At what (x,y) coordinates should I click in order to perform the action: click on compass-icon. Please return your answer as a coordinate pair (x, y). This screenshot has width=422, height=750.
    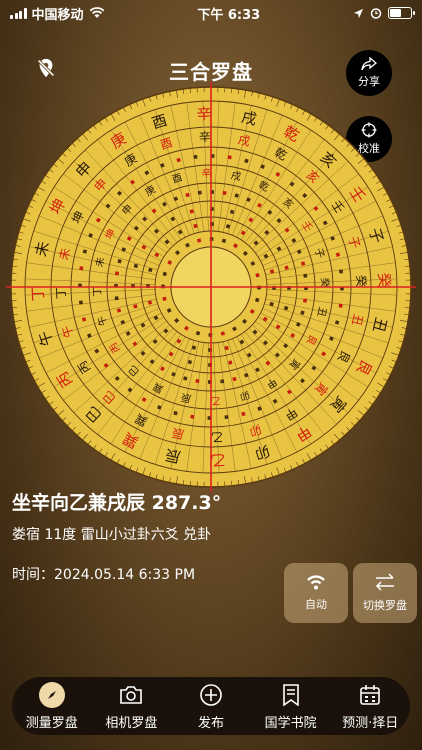
    Looking at the image, I should click on (51, 694).